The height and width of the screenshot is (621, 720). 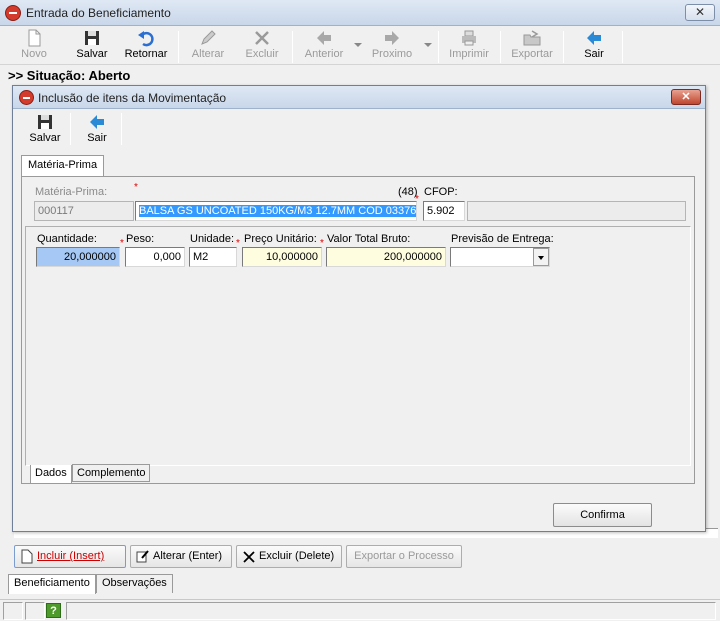 I want to click on export-folder-icon, so click(x=532, y=38).